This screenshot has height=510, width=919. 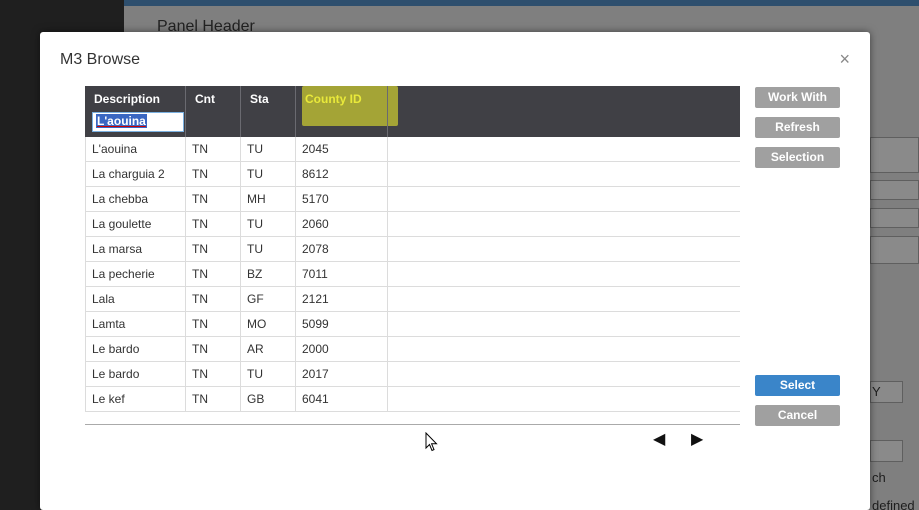 What do you see at coordinates (879, 477) in the screenshot?
I see `background-text: ch` at bounding box center [879, 477].